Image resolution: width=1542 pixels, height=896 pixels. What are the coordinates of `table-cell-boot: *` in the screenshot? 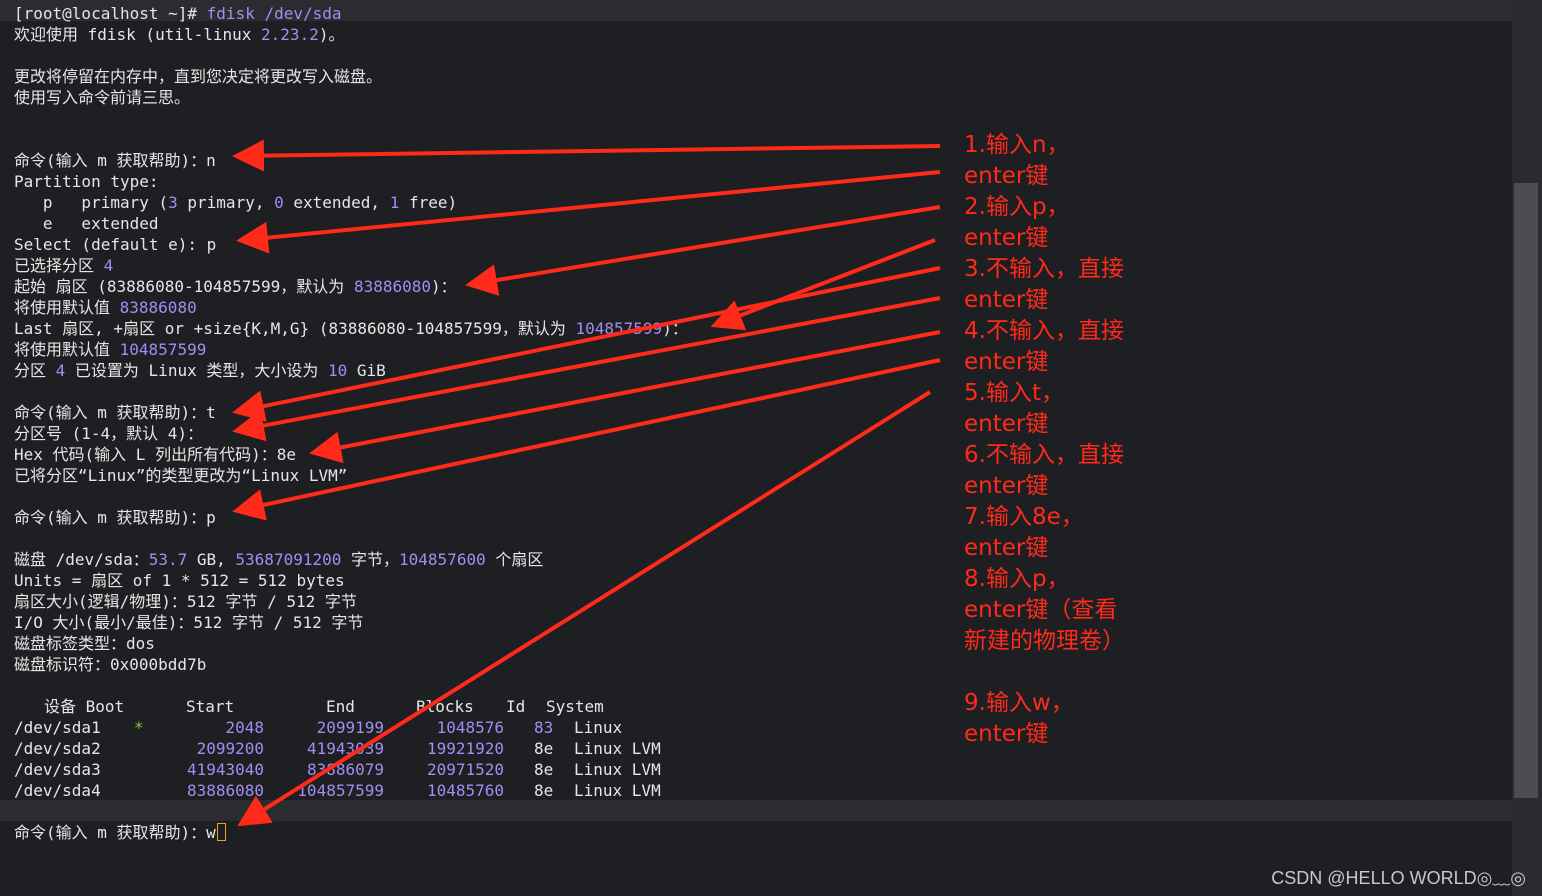 It's located at (139, 727).